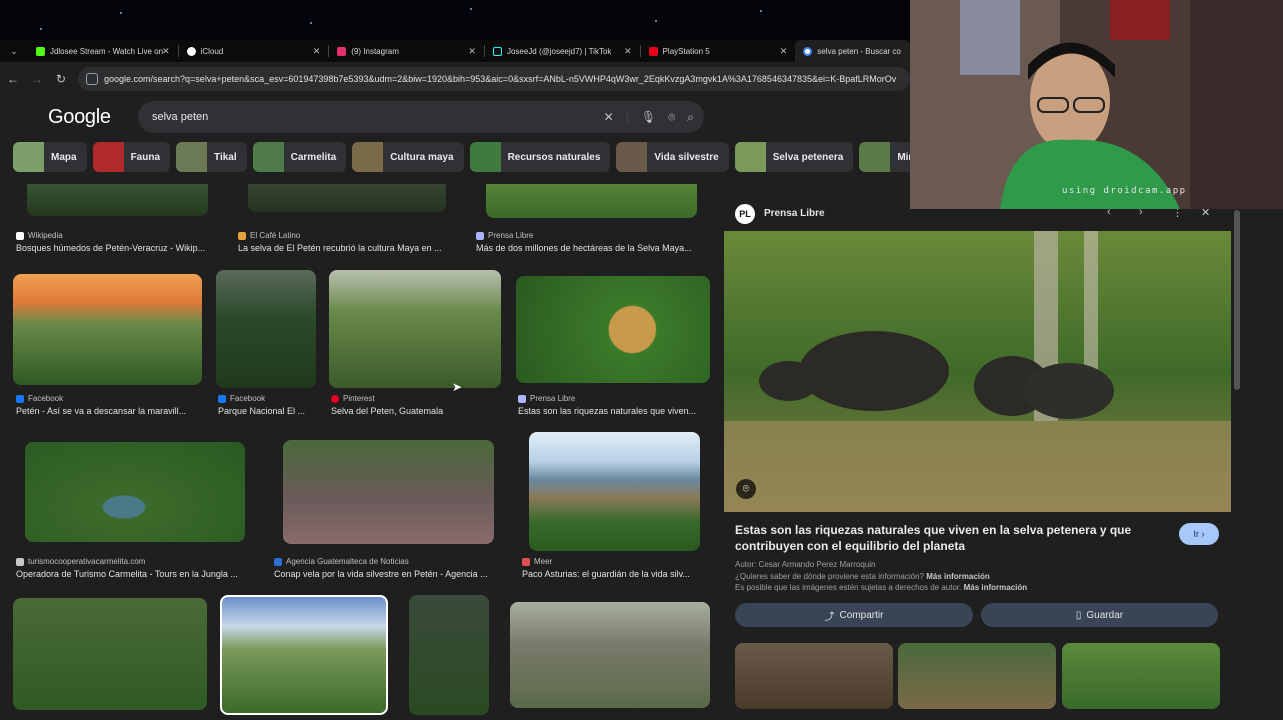 Image resolution: width=1283 pixels, height=720 pixels. What do you see at coordinates (37, 79) in the screenshot?
I see `forward-icon: →` at bounding box center [37, 79].